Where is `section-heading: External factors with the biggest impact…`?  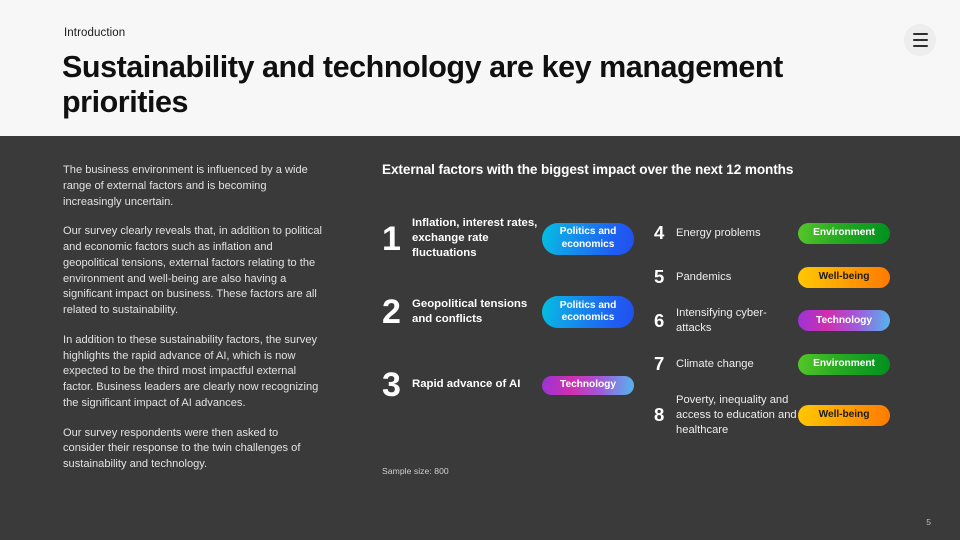
section-heading: External factors with the biggest impact… is located at coordinates (588, 169).